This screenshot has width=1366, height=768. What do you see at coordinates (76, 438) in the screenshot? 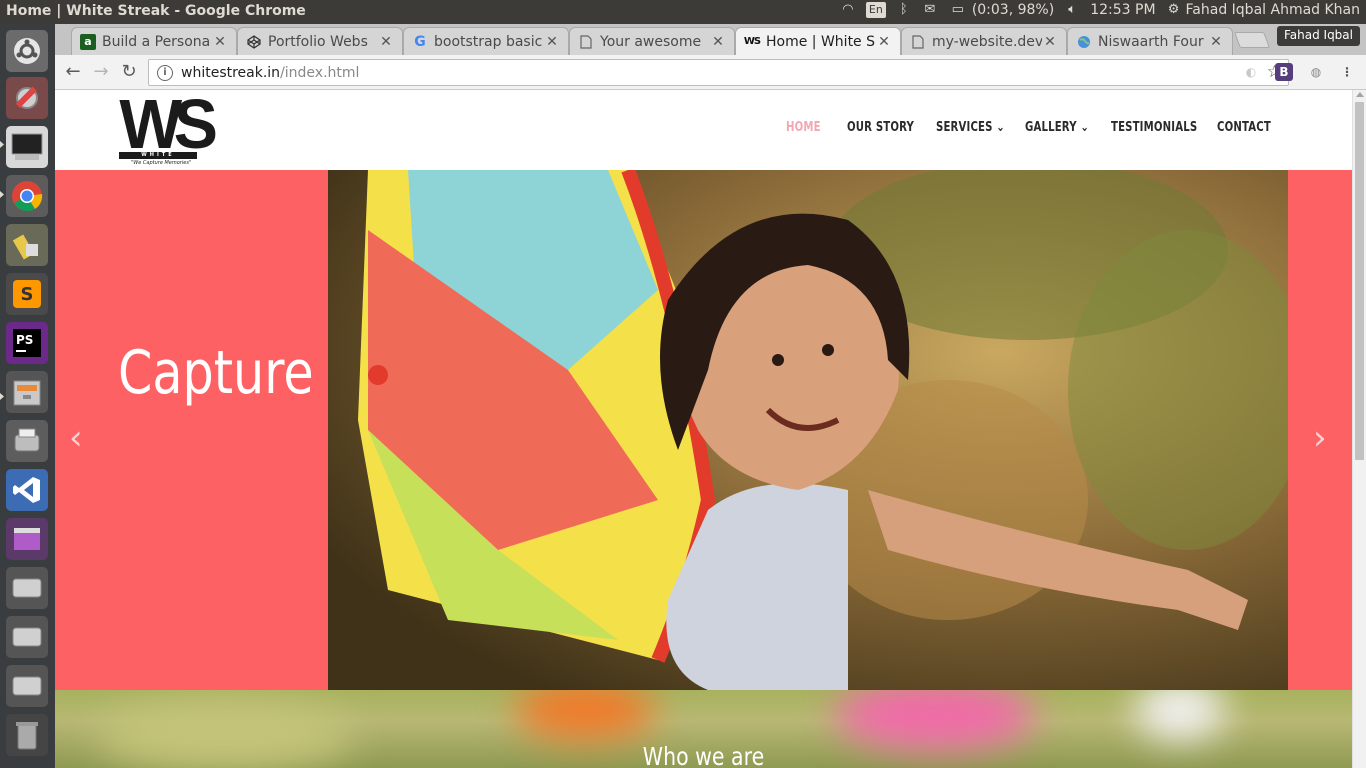
I see `carousel-prev-icon: ‹` at bounding box center [76, 438].